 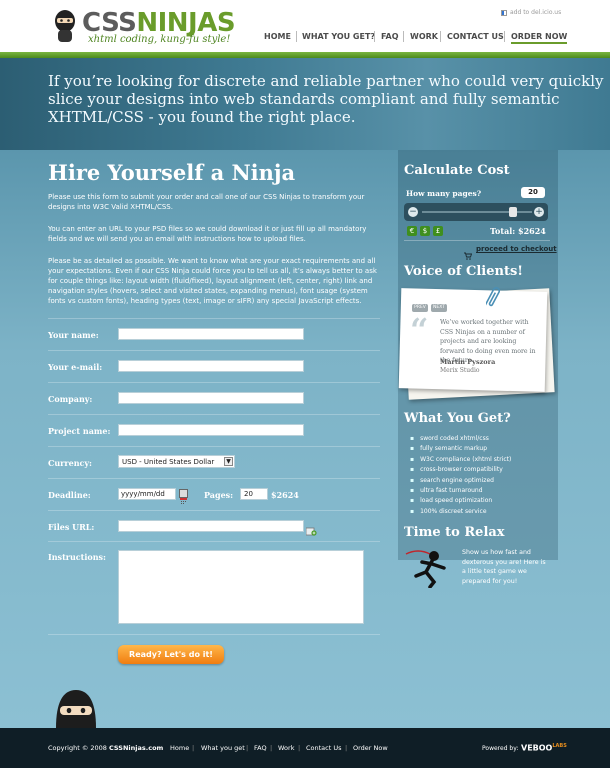 What do you see at coordinates (338, 36) in the screenshot?
I see `nav-what-you-get: WHAT YOU GET?` at bounding box center [338, 36].